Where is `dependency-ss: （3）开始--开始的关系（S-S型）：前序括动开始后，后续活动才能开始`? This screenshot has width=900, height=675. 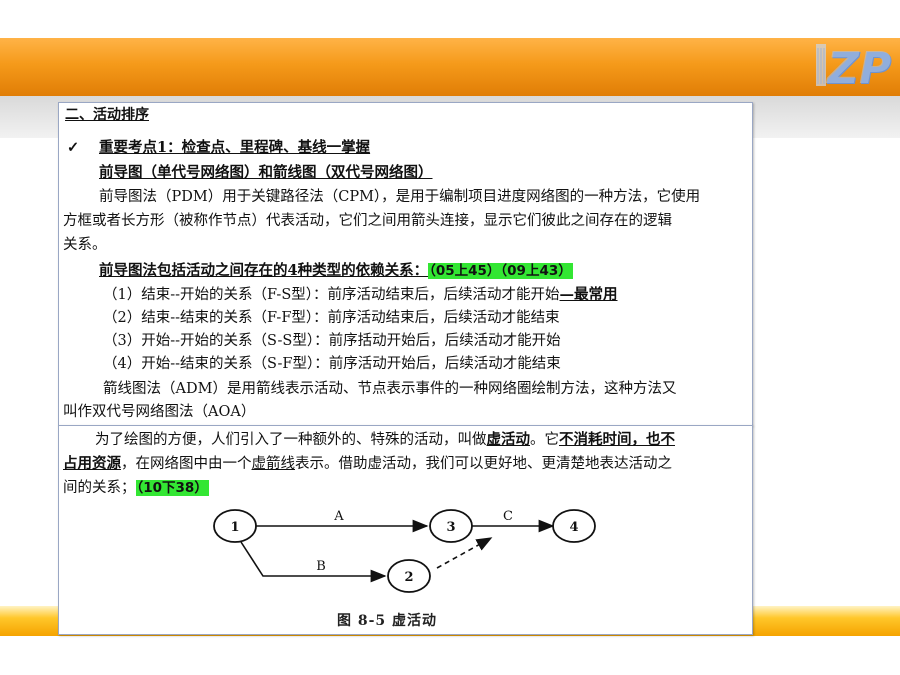 dependency-ss: （3）开始--开始的关系（S-S型）：前序括动开始后，后续活动才能开始 is located at coordinates (332, 341).